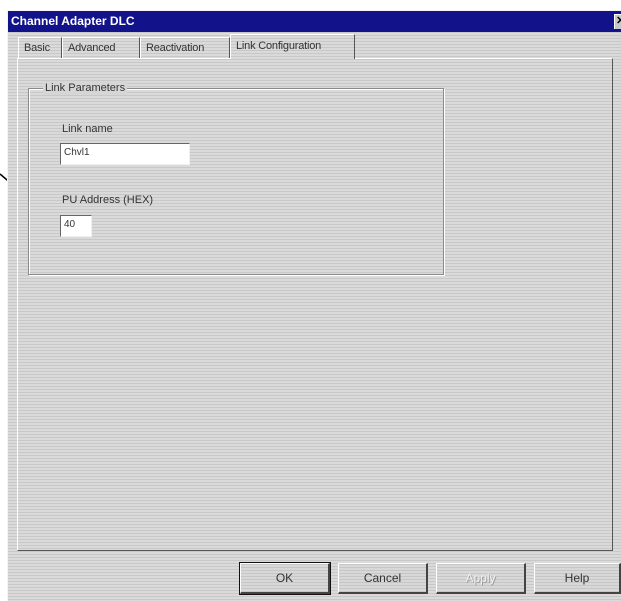 This screenshot has width=621, height=601. Describe the element at coordinates (76, 226) in the screenshot. I see `pu-address-input: 40` at that location.